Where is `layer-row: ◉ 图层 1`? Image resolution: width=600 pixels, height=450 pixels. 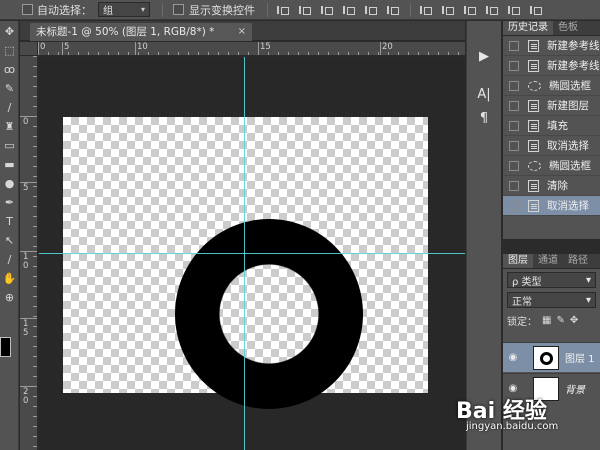 layer-row: ◉ 图层 1 is located at coordinates (551, 357).